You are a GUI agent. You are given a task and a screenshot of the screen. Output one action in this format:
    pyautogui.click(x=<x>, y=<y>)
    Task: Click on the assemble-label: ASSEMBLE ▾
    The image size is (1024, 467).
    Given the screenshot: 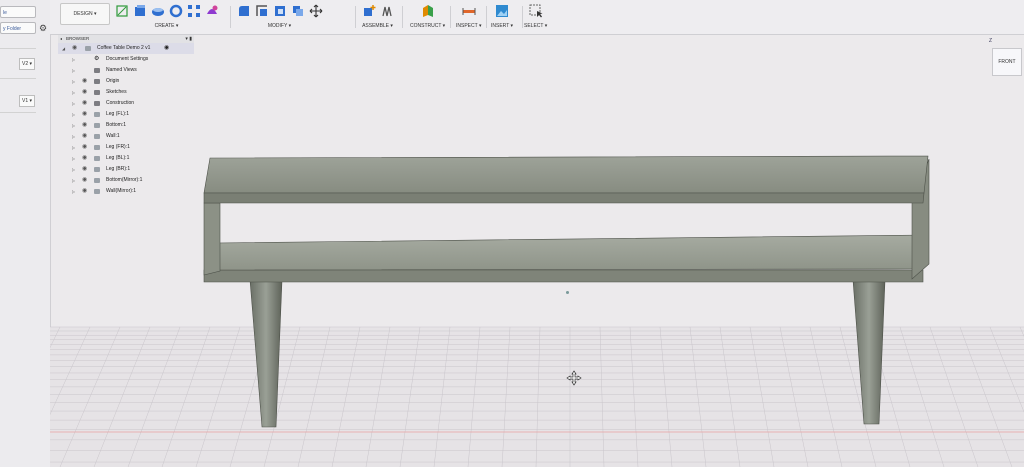 What is the action you would take?
    pyautogui.click(x=377, y=26)
    